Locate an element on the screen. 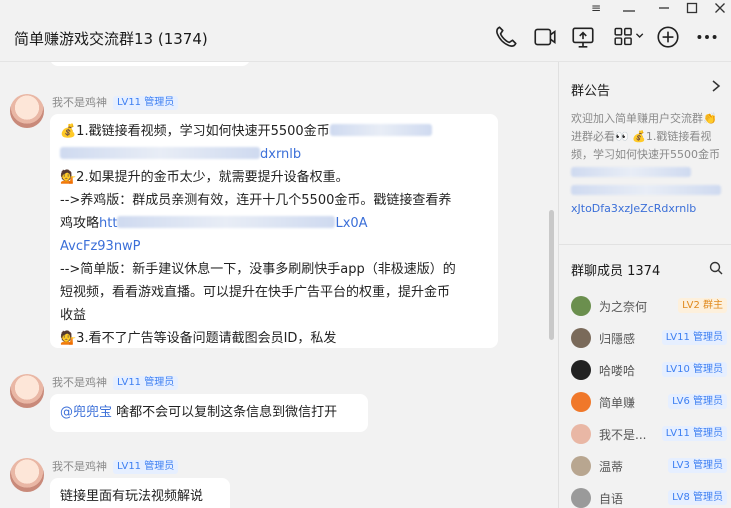  member-row: 自语 LV8 管理员 is located at coordinates (651, 497).